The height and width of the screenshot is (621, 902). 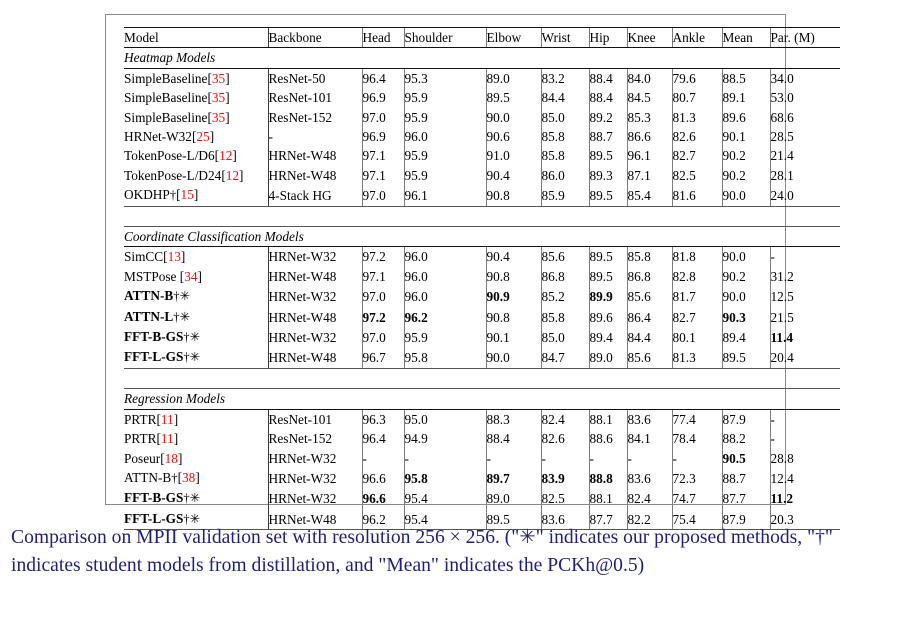 What do you see at coordinates (607, 358) in the screenshot?
I see `metric-cell: 89.0` at bounding box center [607, 358].